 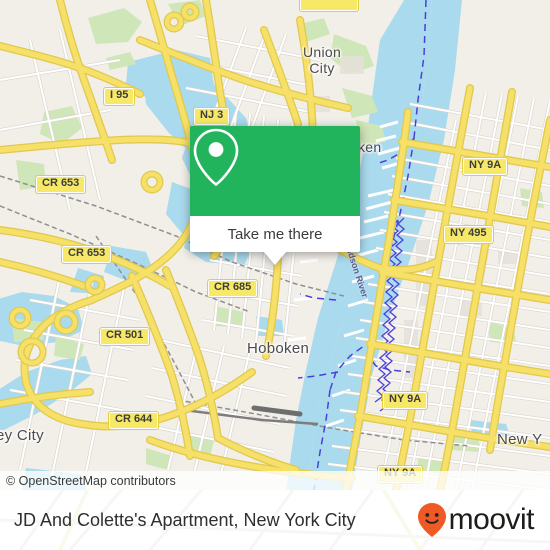 I want to click on location-popup-card: Take me there, so click(x=275, y=195).